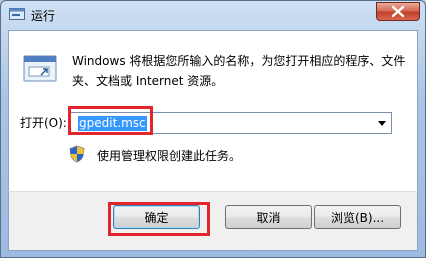  Describe the element at coordinates (43, 16) in the screenshot. I see `window-title: 运行` at that location.